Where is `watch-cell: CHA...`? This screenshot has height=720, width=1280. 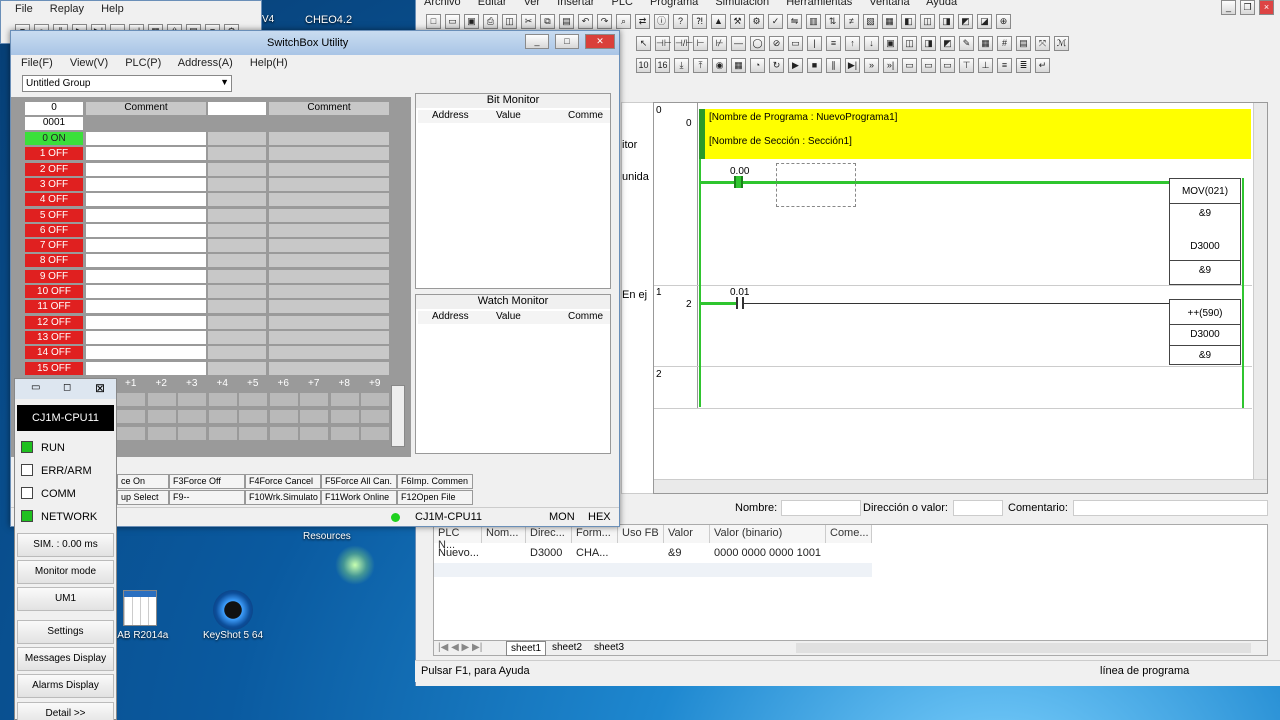 watch-cell: CHA... is located at coordinates (592, 553).